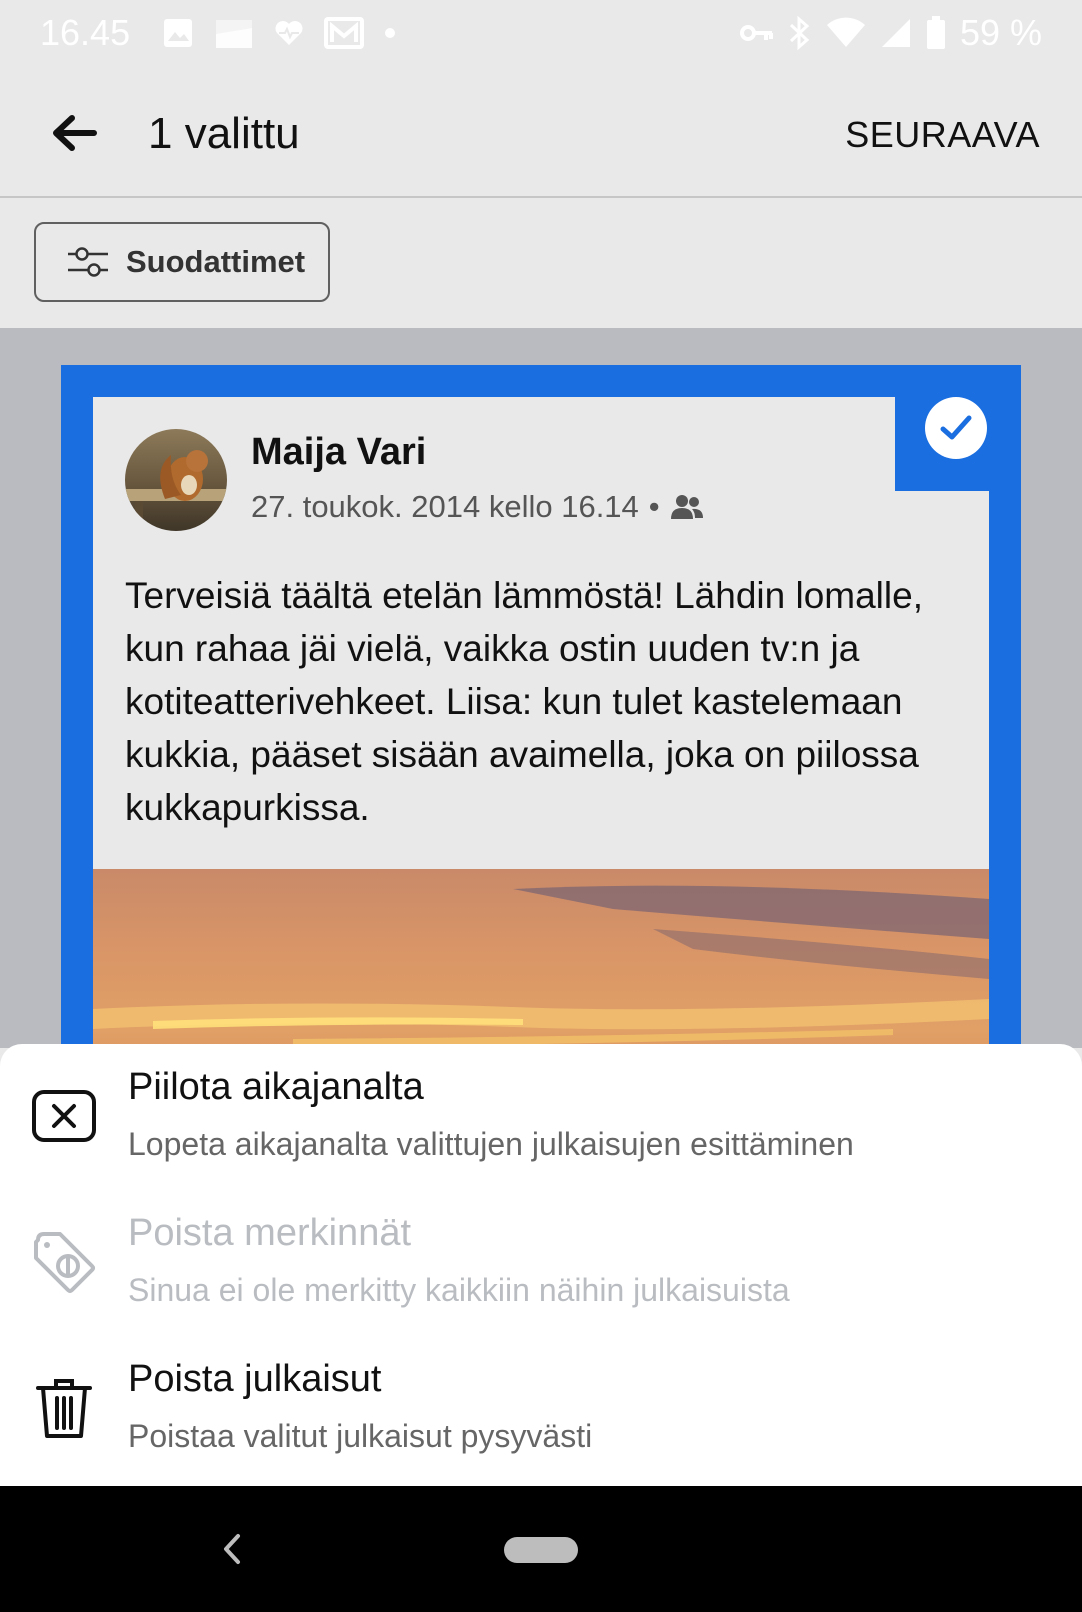  I want to click on option-title: Poista merkinnät, so click(270, 1233).